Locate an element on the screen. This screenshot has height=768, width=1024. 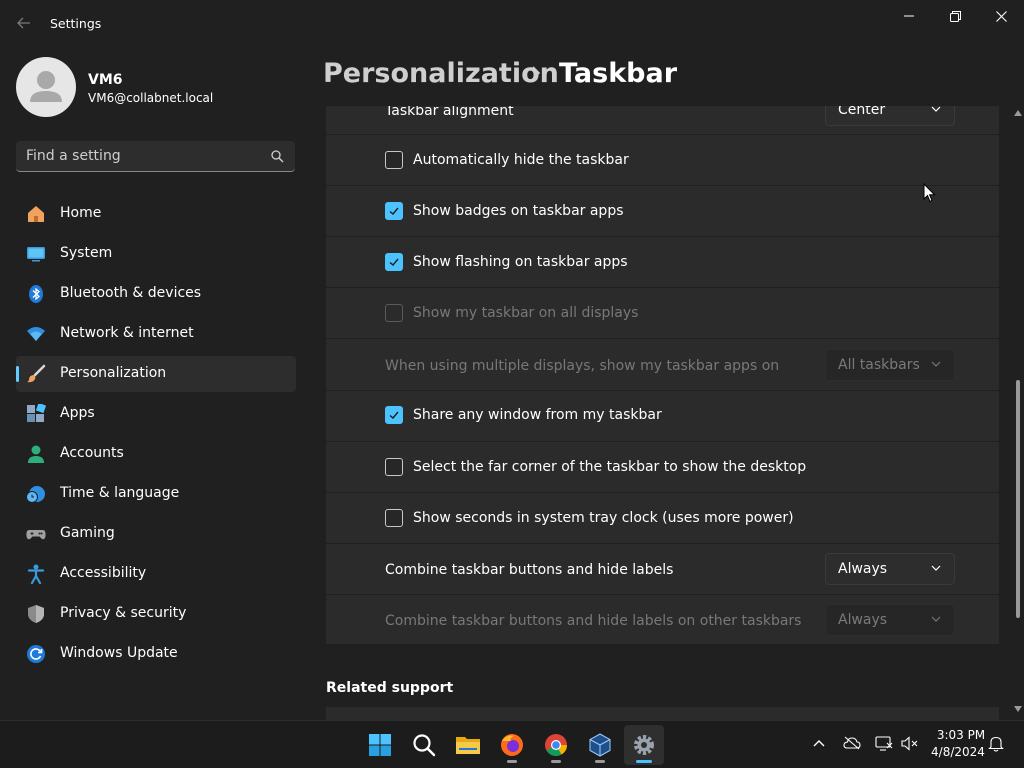
sidebar-item-accessibility: Accessibility is located at coordinates (156, 574).